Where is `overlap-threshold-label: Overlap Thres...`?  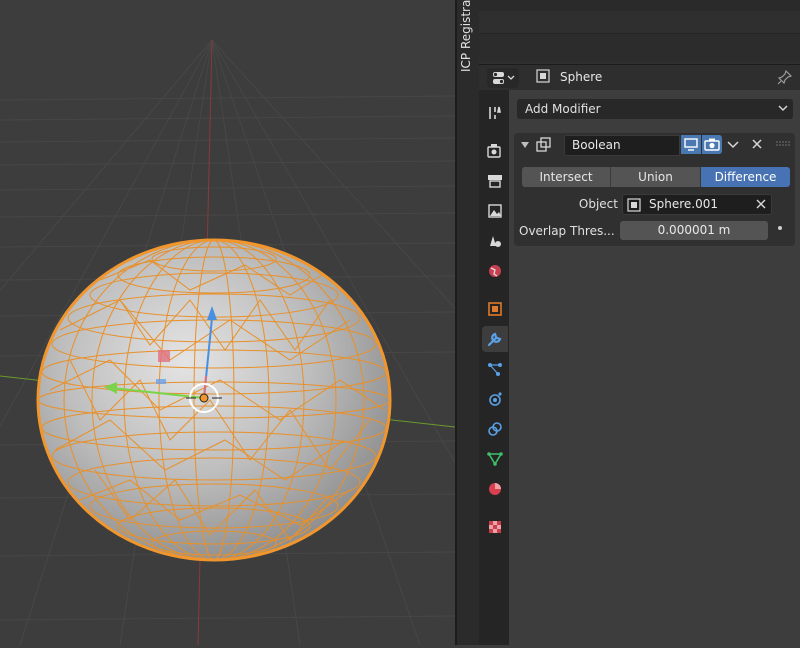
overlap-threshold-label: Overlap Thres... is located at coordinates (567, 231).